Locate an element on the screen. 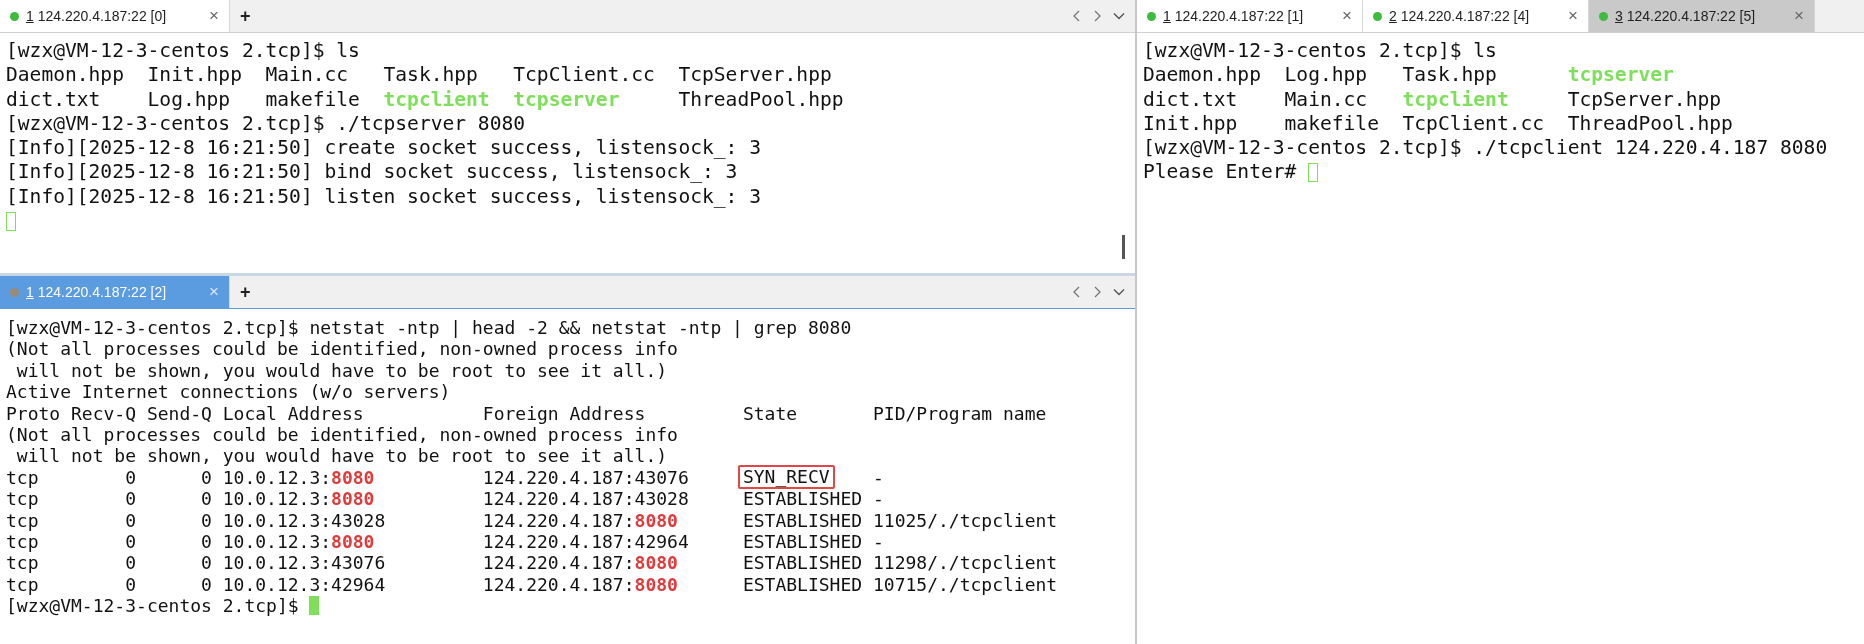 The height and width of the screenshot is (644, 1864). terminal-text: 124.220.4.187:43028 ESTABLISHED - is located at coordinates (682, 499).